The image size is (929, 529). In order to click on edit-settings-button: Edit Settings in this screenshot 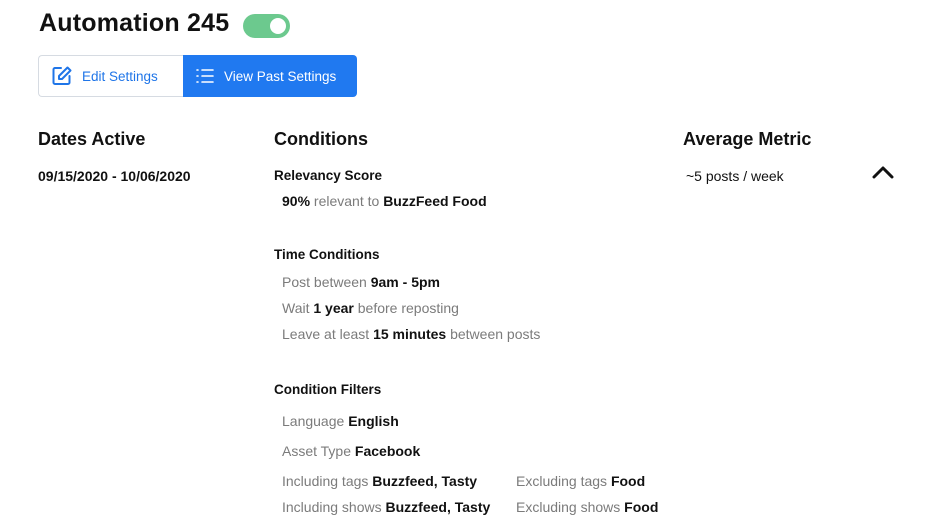, I will do `click(110, 76)`.